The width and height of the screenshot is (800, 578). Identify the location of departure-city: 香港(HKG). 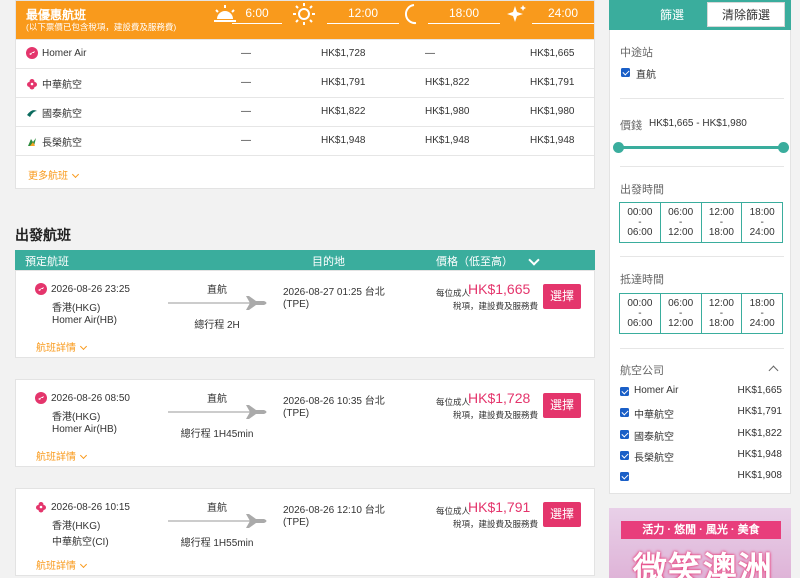
(76, 526).